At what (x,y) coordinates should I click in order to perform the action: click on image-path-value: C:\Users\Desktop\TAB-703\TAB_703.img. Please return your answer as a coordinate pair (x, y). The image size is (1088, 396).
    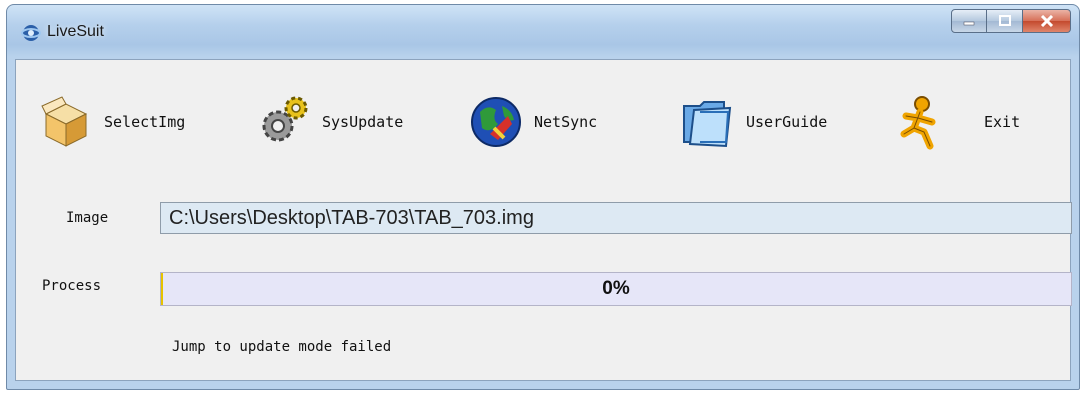
    Looking at the image, I should click on (351, 218).